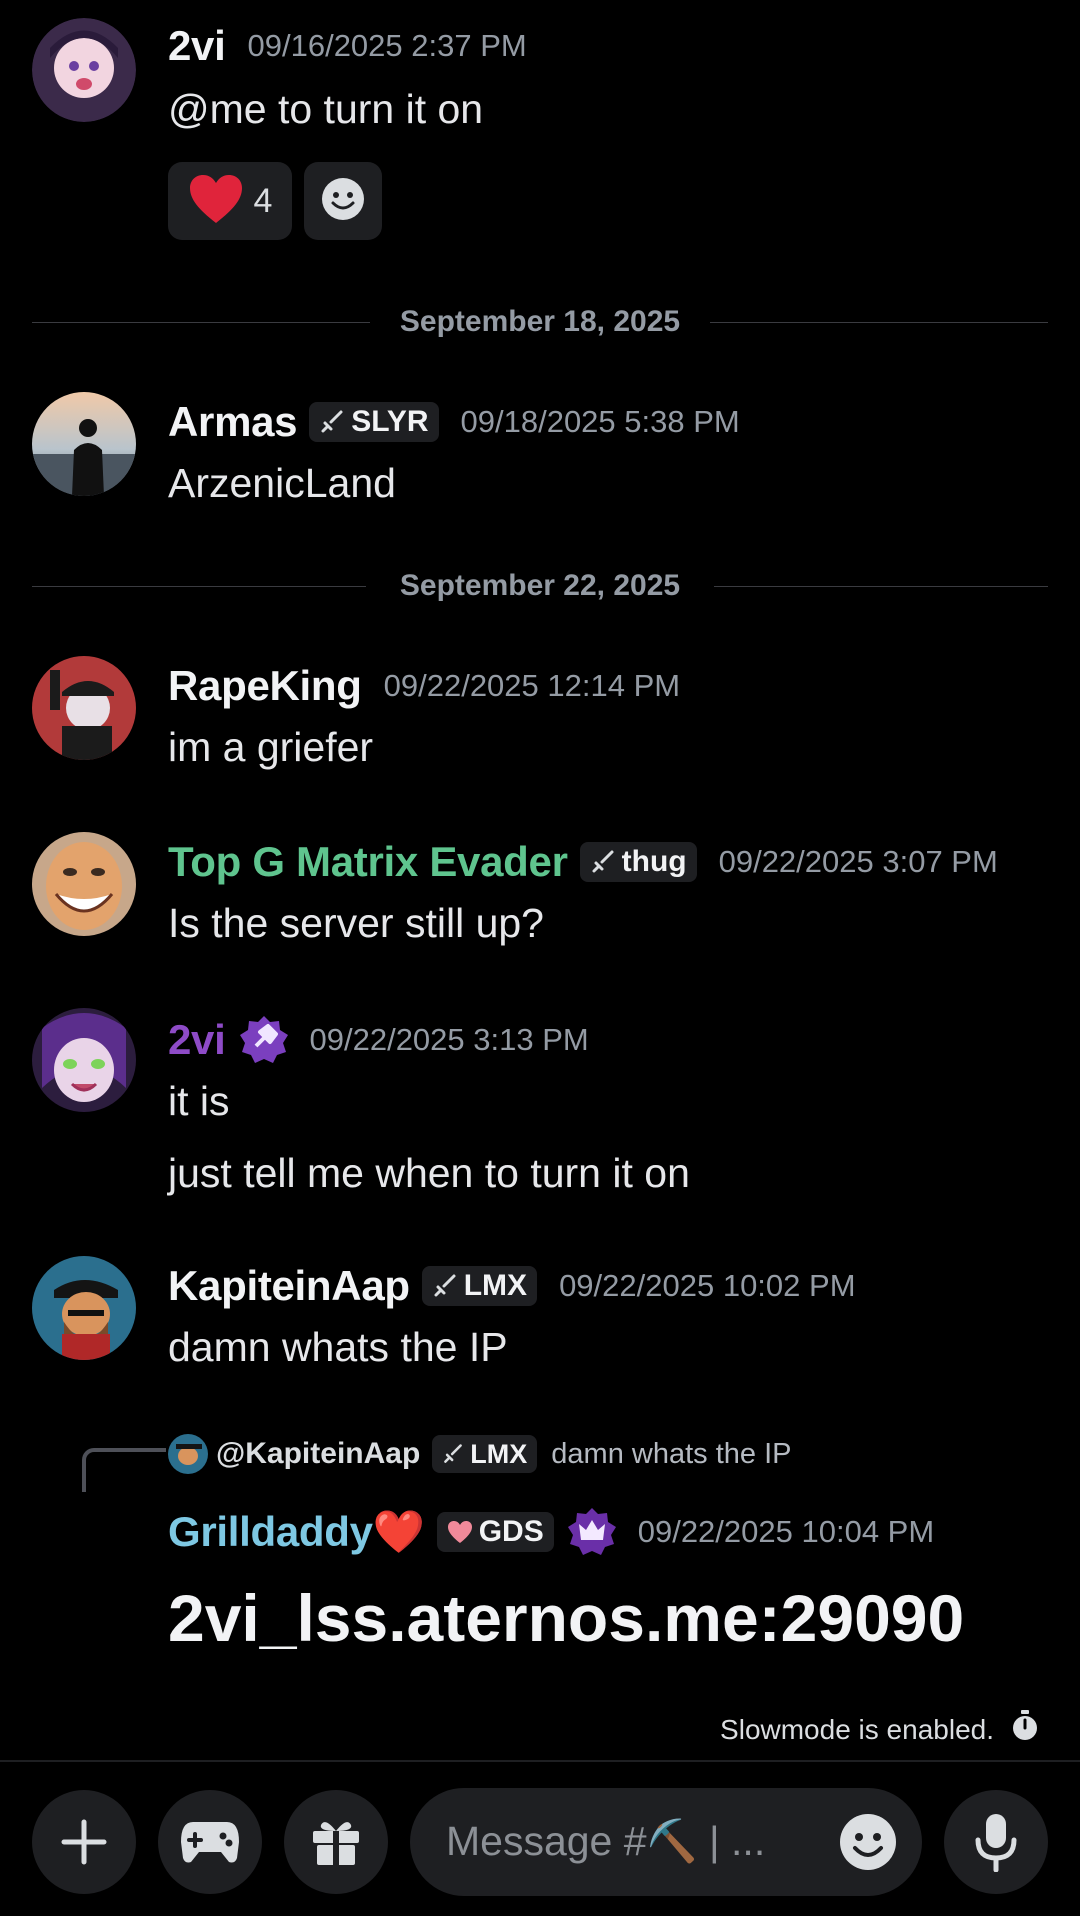  Describe the element at coordinates (449, 1039) in the screenshot. I see `timestamp: 09/22/2025 3:13 PM` at that location.